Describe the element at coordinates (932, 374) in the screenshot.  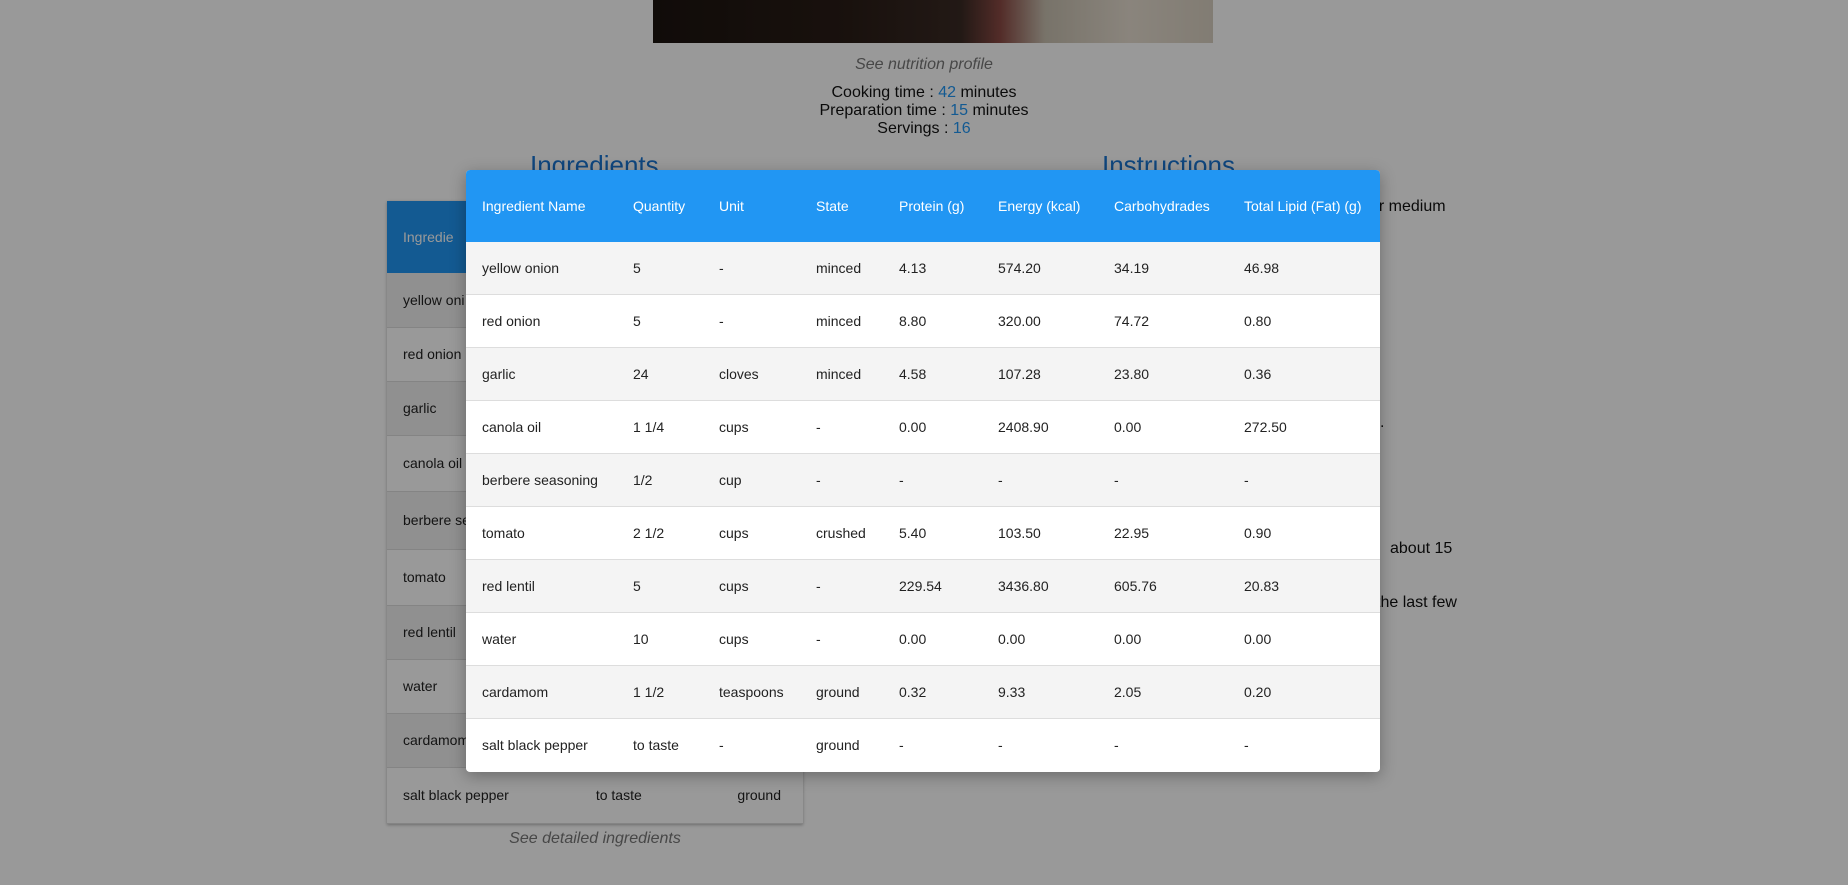
I see `cell-protein: 4.58` at that location.